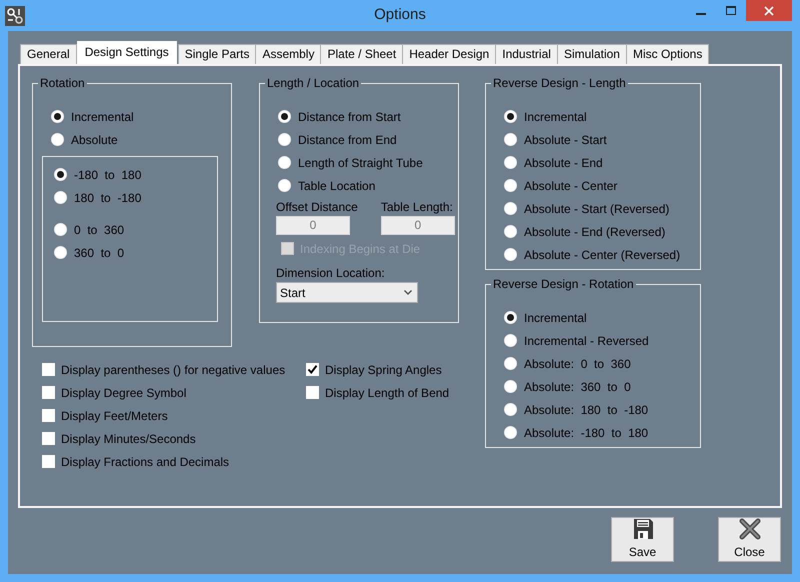 The height and width of the screenshot is (582, 800). Describe the element at coordinates (349, 117) in the screenshot. I see `radio-label: Distance from Start` at that location.